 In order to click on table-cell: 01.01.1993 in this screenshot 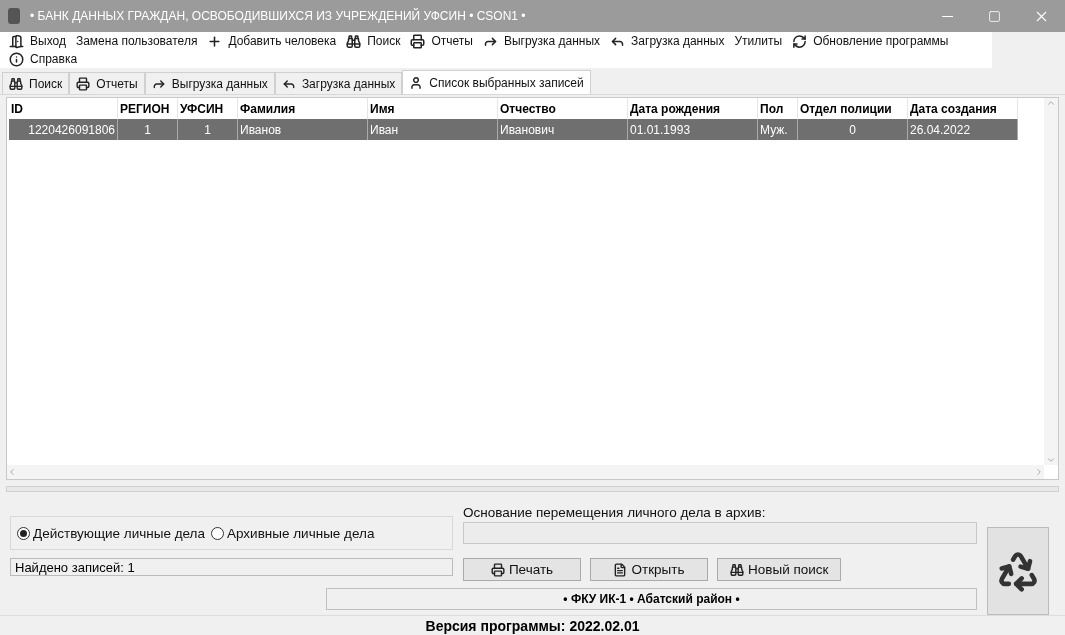, I will do `click(693, 129)`.